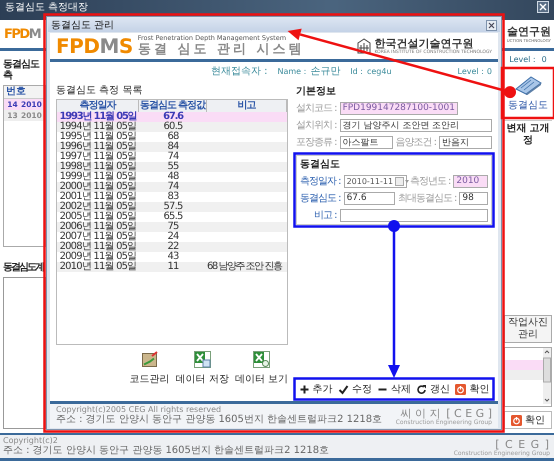 This screenshot has width=554, height=461. What do you see at coordinates (98, 137) in the screenshot?
I see `table-cell-text: 1995년 11월 05일` at bounding box center [98, 137].